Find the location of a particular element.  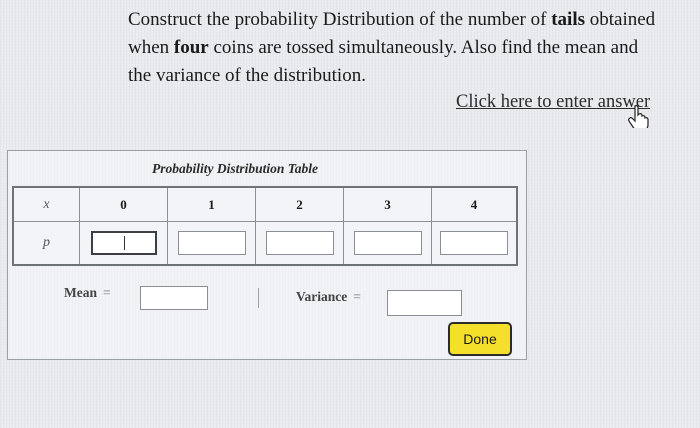

question-bold-tails: tails is located at coordinates (568, 19).